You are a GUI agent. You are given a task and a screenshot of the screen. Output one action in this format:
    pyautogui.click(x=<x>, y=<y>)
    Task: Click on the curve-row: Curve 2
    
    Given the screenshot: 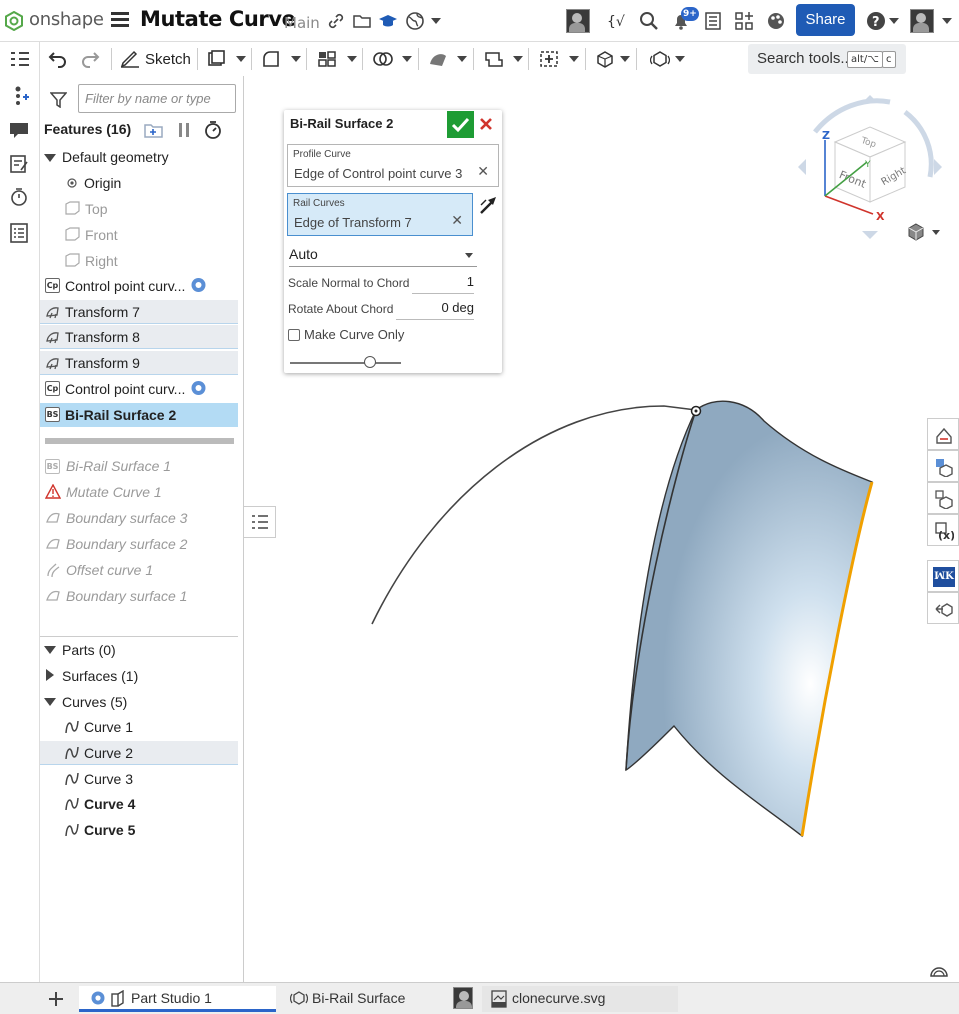 What is the action you would take?
    pyautogui.click(x=139, y=753)
    